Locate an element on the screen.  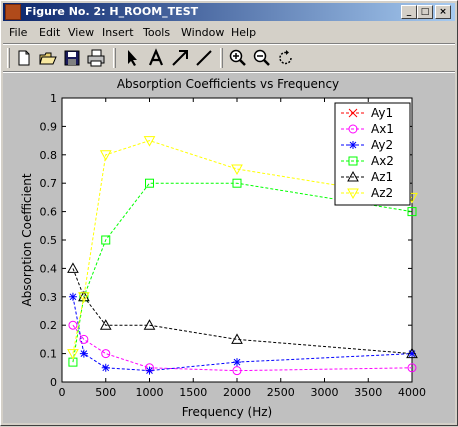
menu-view: View is located at coordinates (81, 32).